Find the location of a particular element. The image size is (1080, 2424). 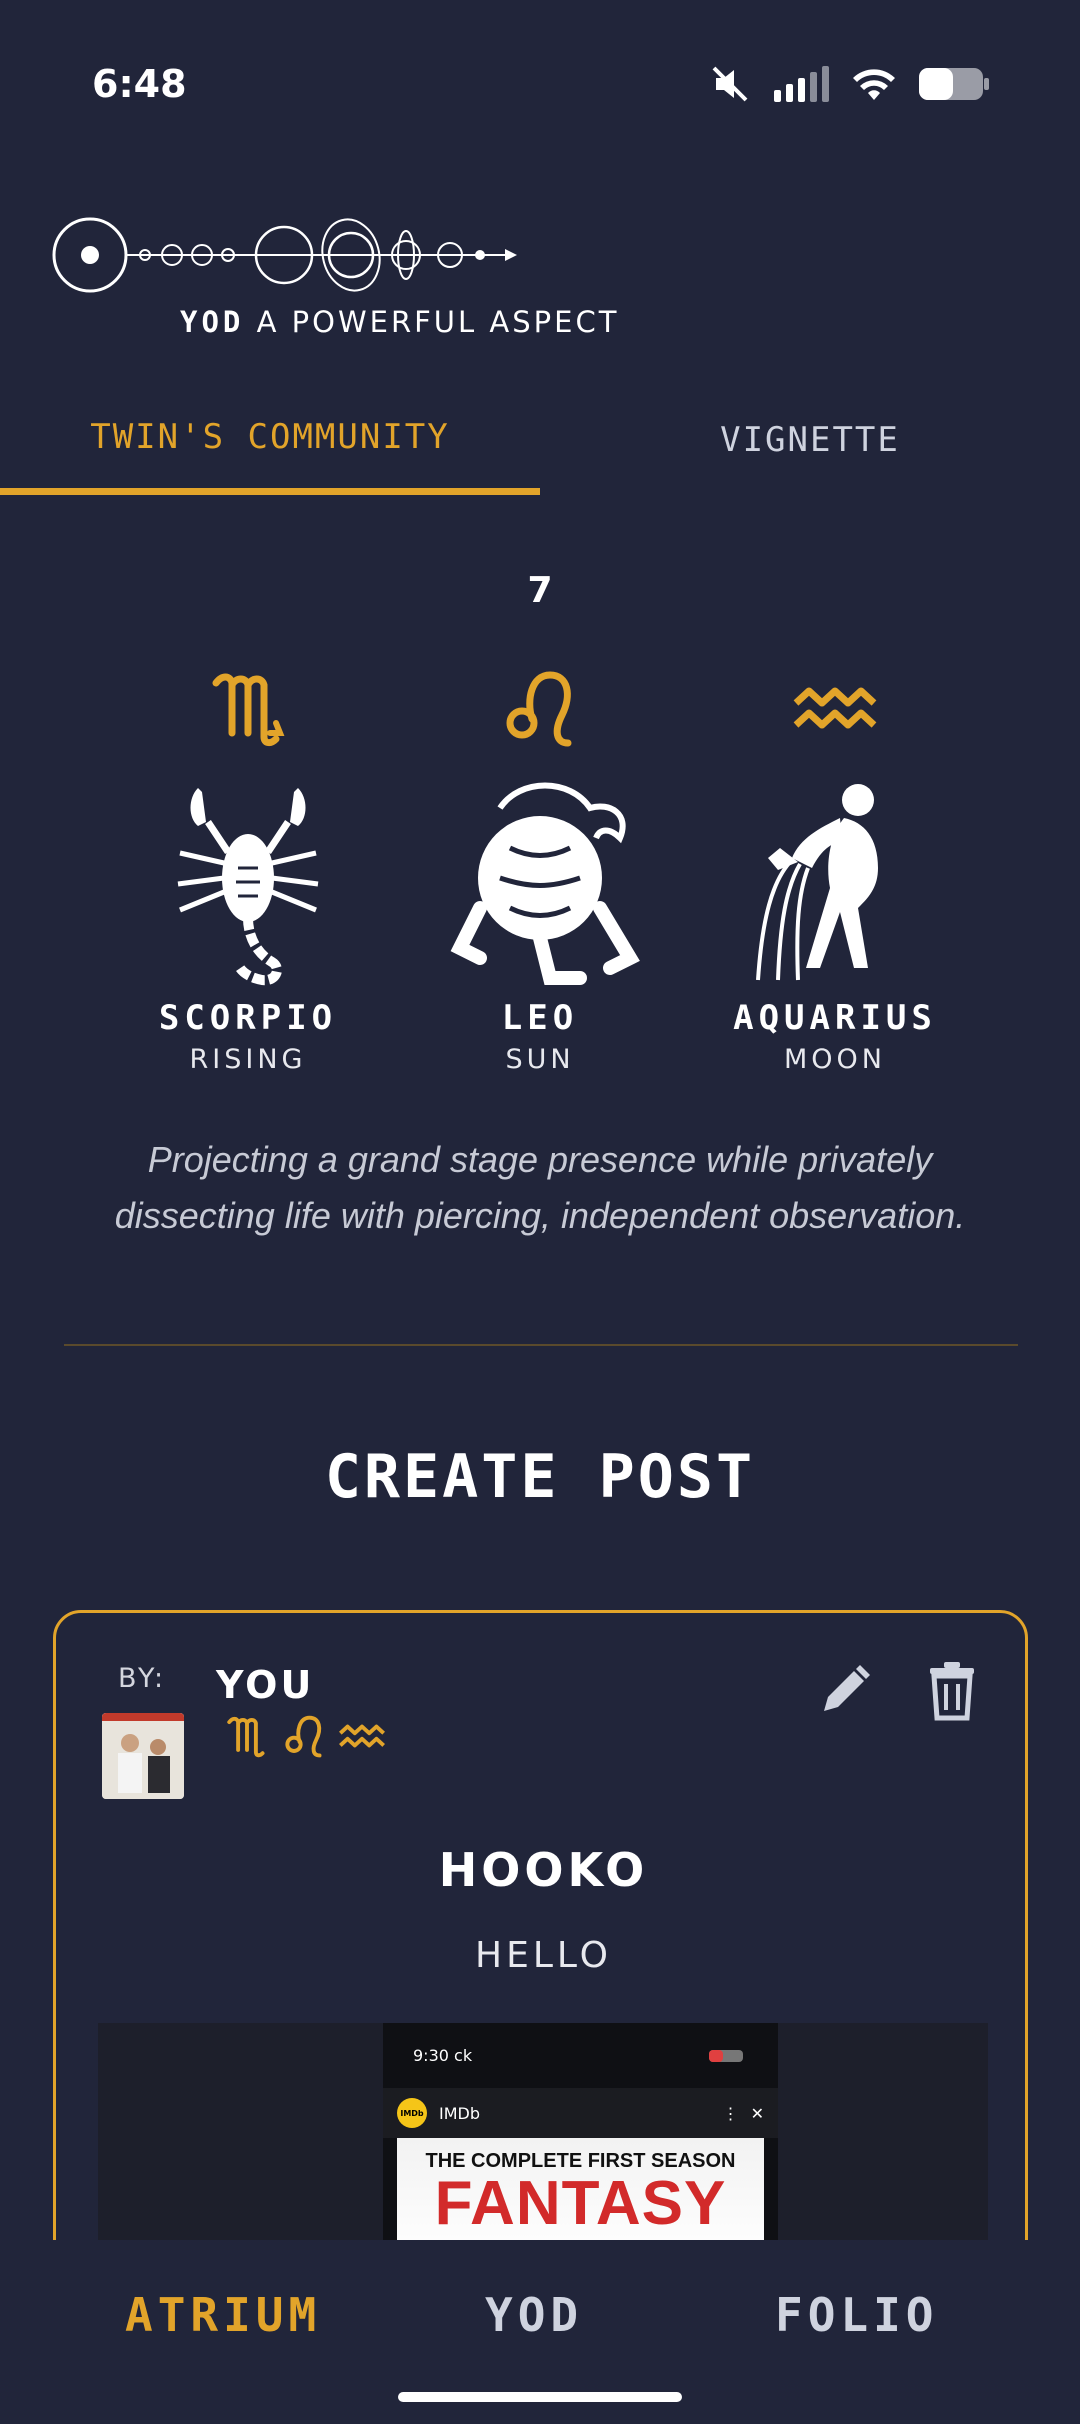

status-time: 6:48 is located at coordinates (139, 84).